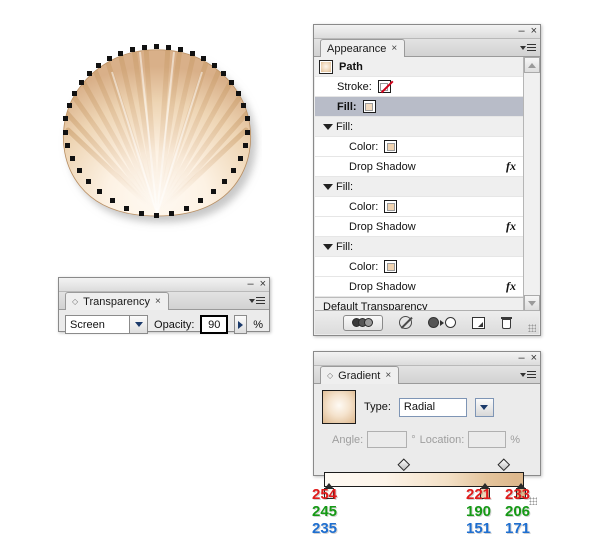 Image resolution: width=600 pixels, height=560 pixels. I want to click on green-value: 190, so click(479, 511).